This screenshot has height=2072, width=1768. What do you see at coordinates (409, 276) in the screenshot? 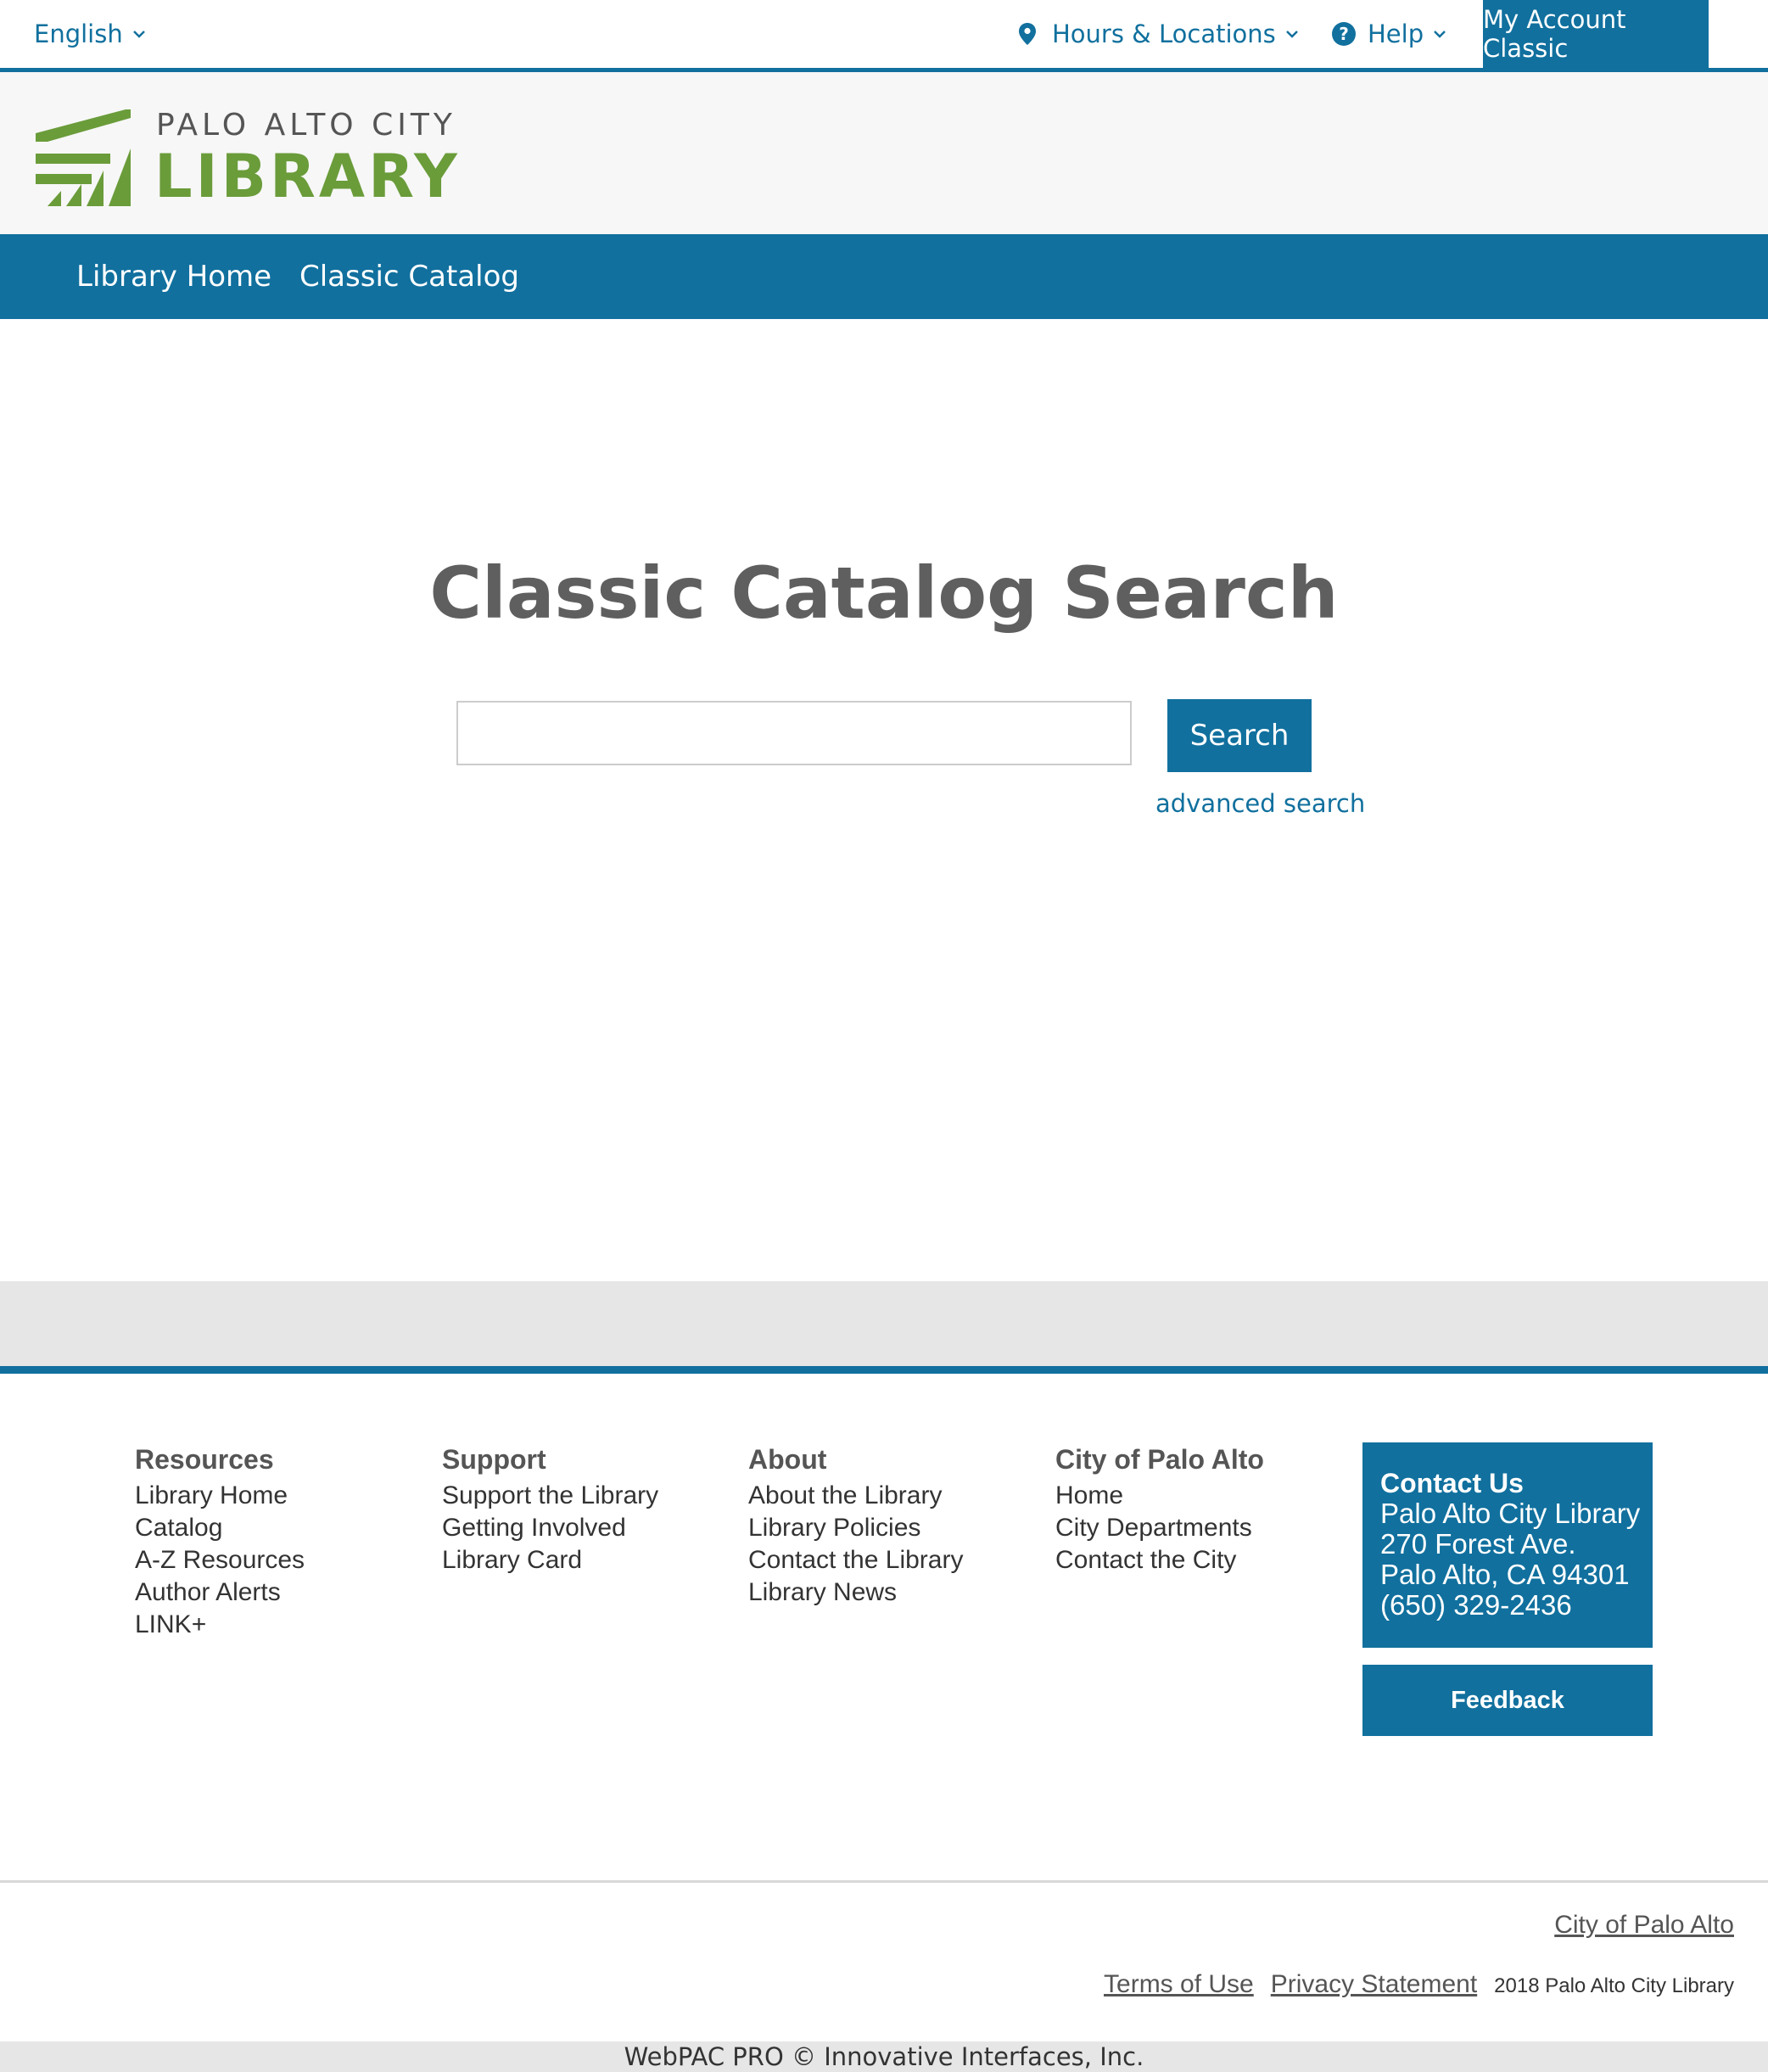
I see `nav-item-classic-catalog: Classic Catalog` at bounding box center [409, 276].